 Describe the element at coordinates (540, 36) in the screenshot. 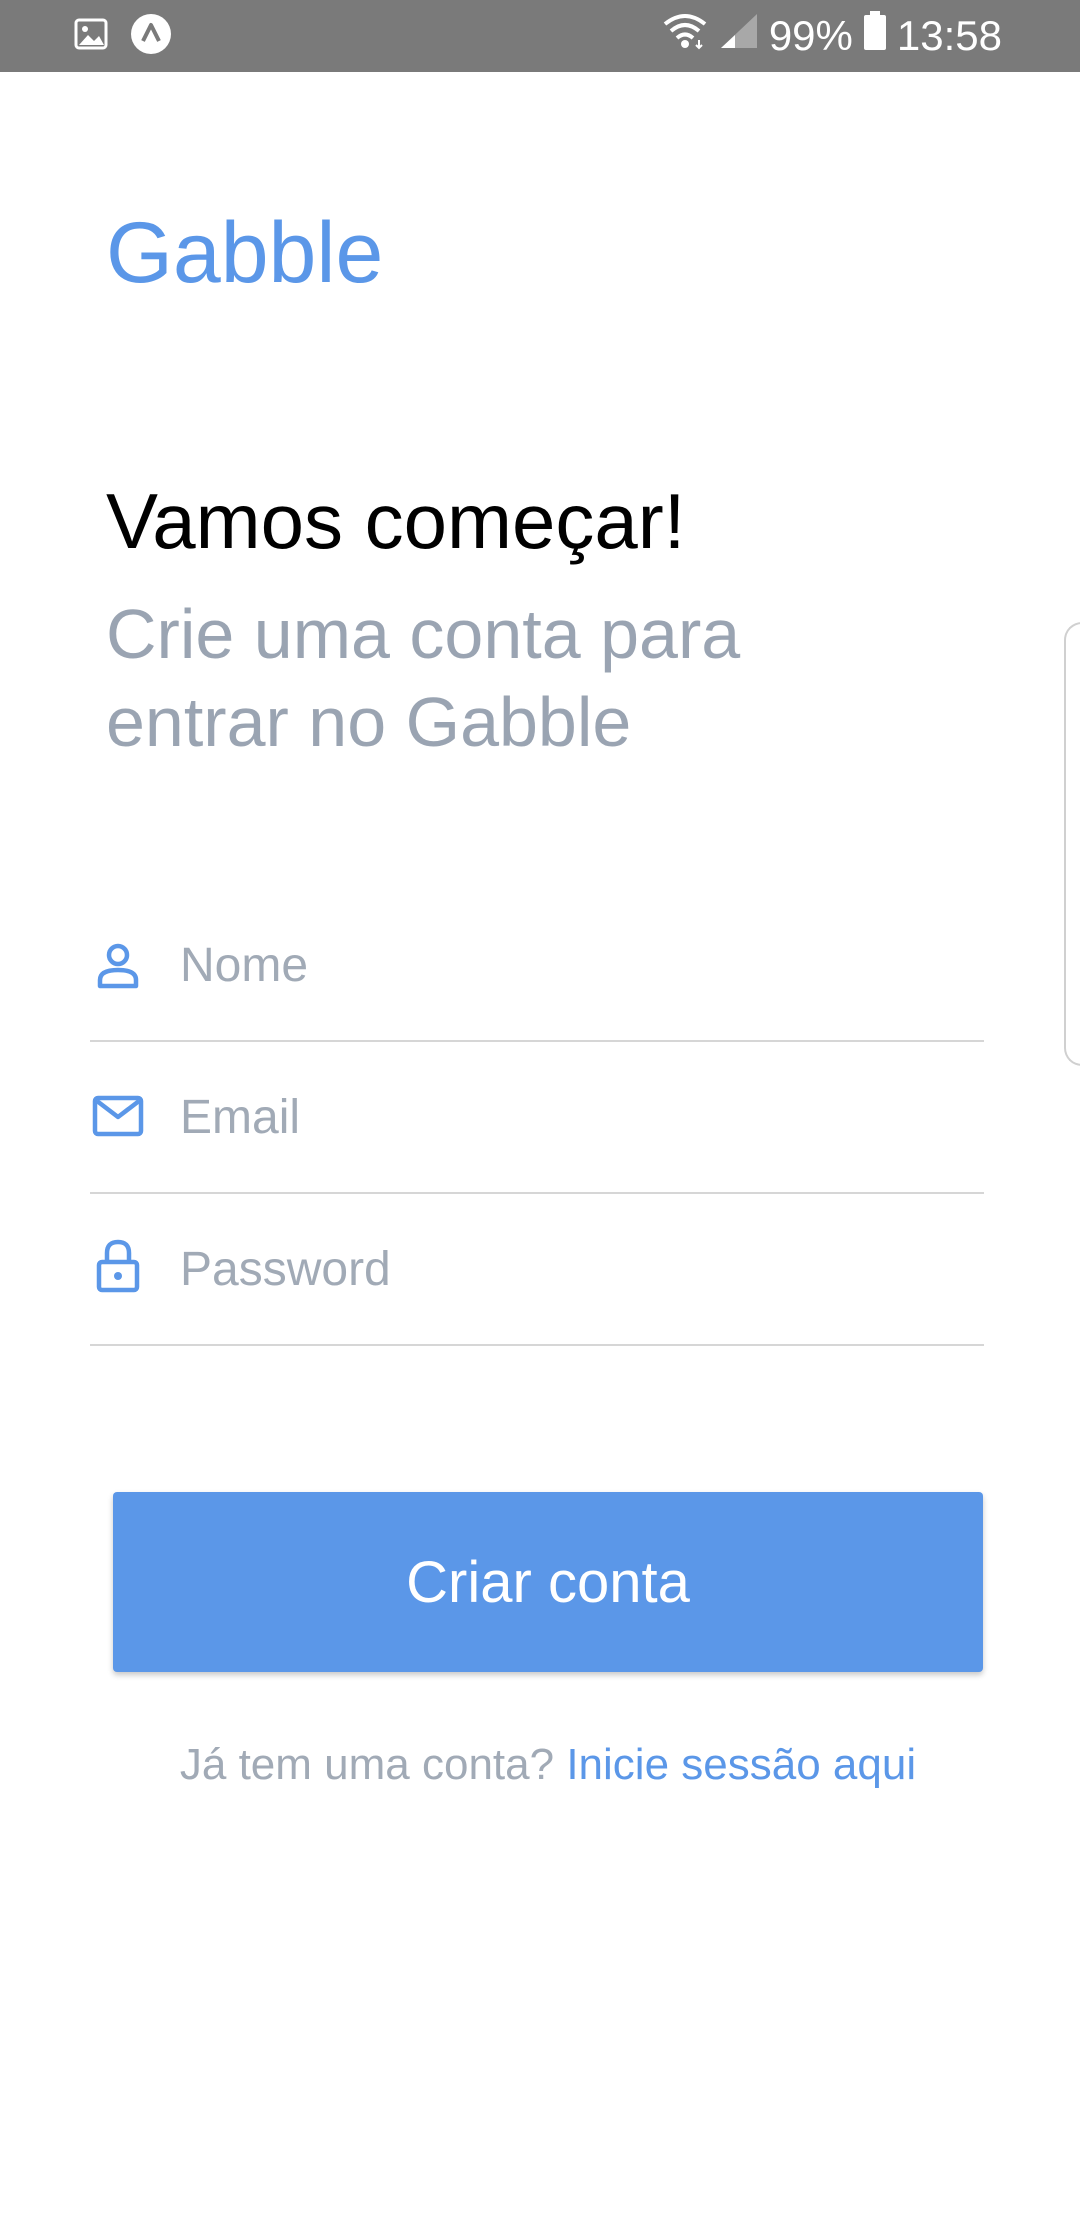

I see `status-bar: 99% 13:58` at that location.